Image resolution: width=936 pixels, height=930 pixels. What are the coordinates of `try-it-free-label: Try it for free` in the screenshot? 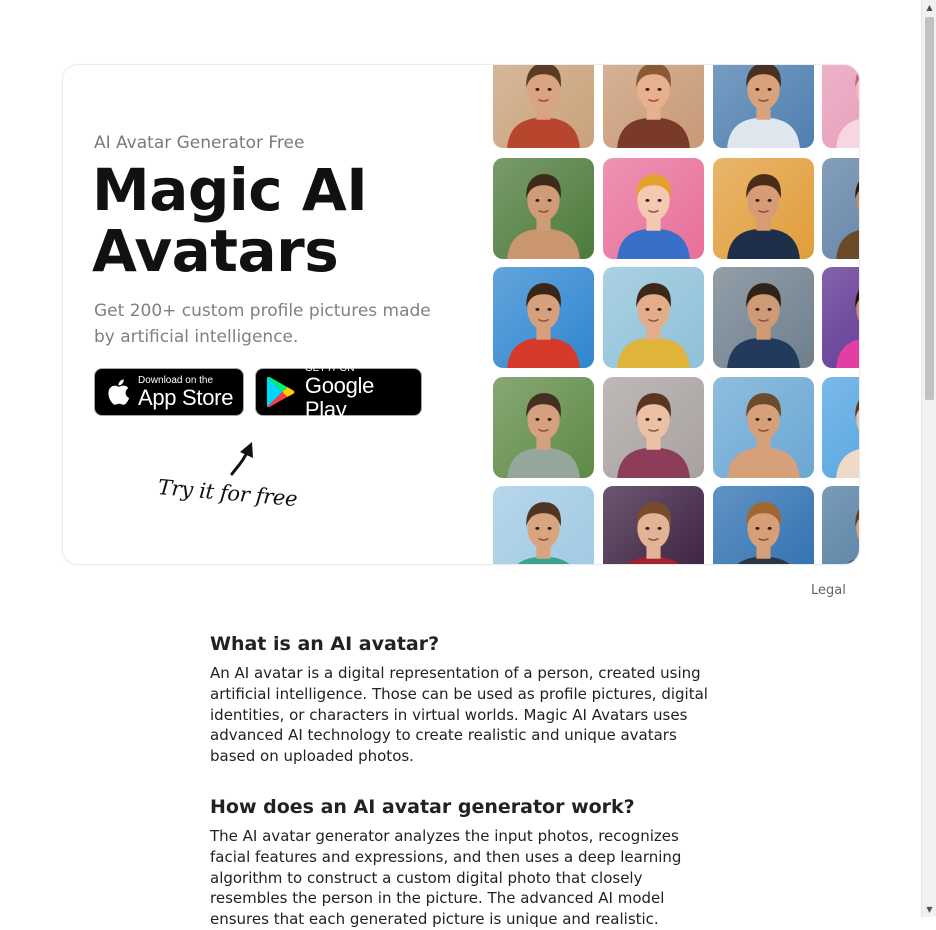 It's located at (227, 493).